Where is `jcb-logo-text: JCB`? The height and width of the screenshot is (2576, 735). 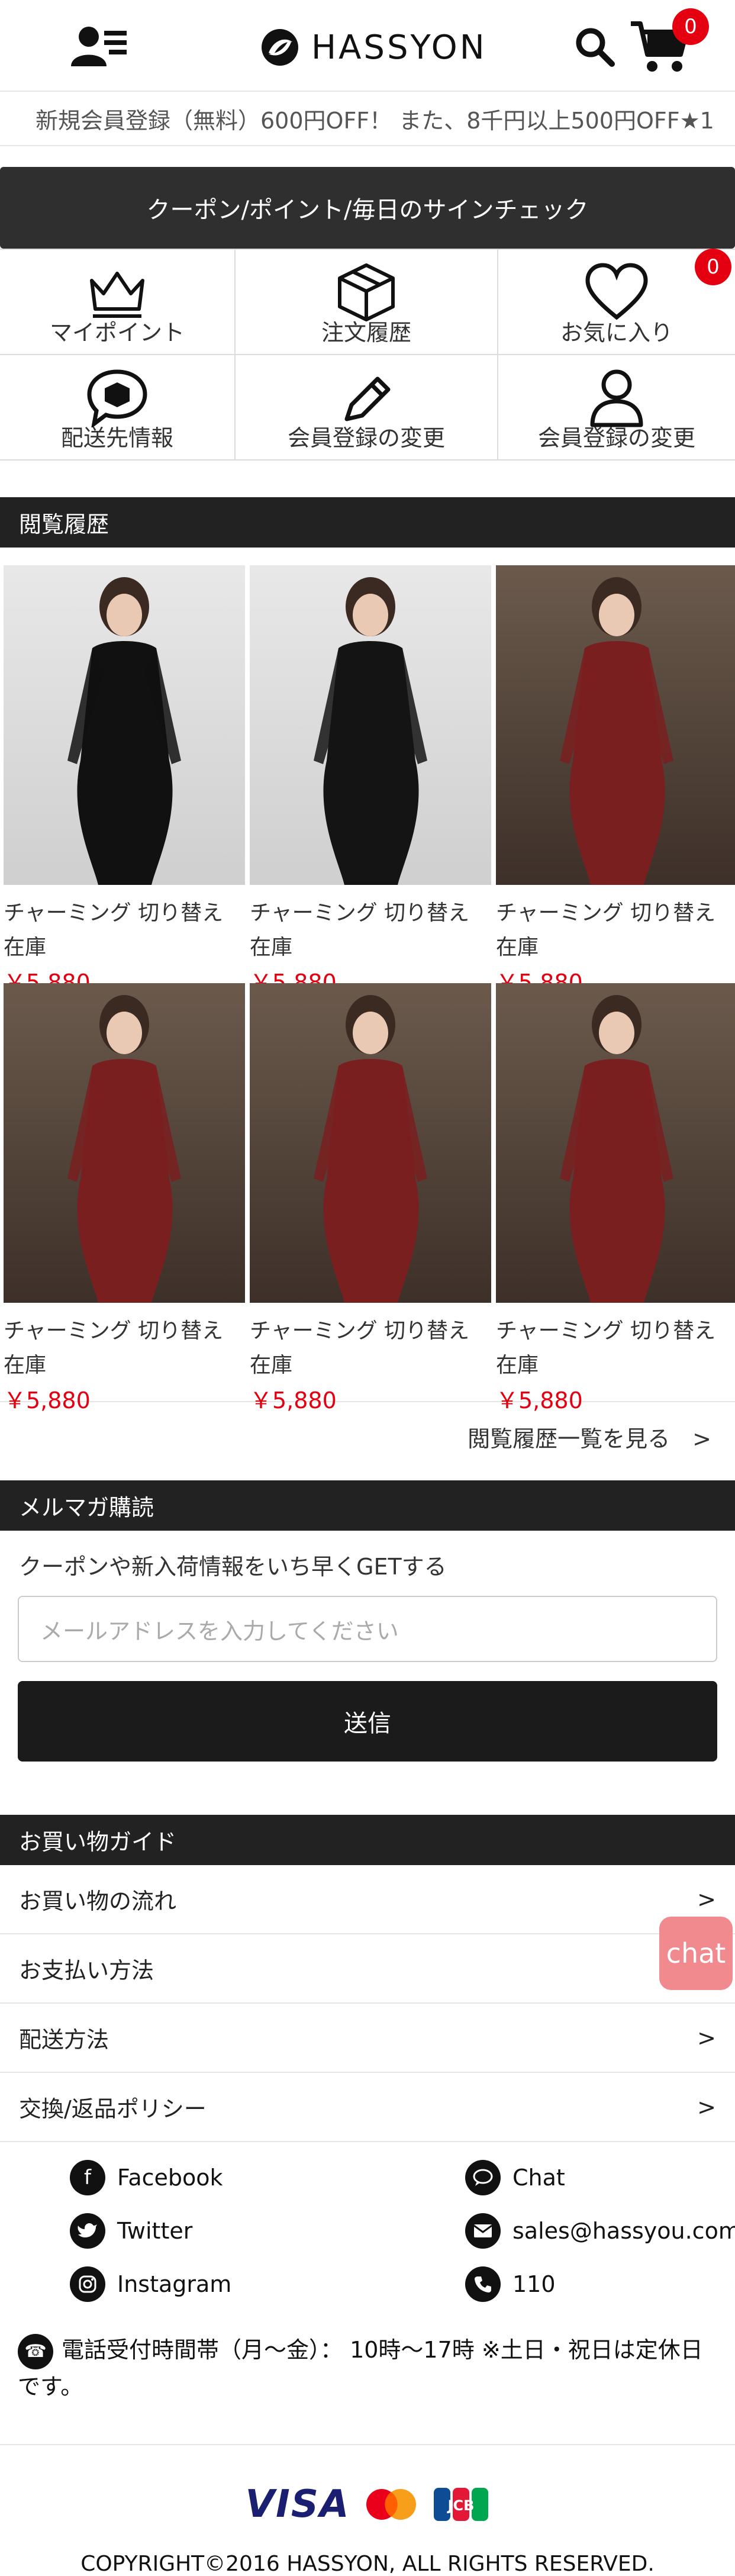
jcb-logo-text: JCB is located at coordinates (461, 2506).